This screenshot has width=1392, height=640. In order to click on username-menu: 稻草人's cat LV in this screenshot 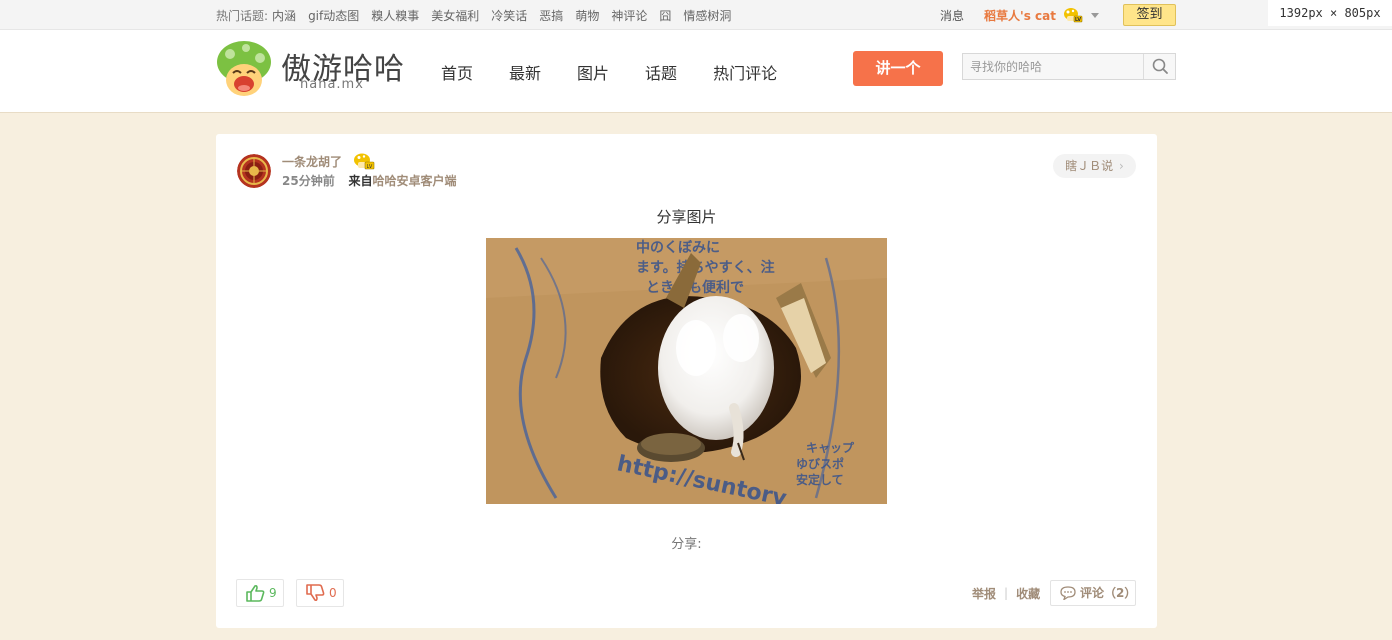, I will do `click(1042, 15)`.